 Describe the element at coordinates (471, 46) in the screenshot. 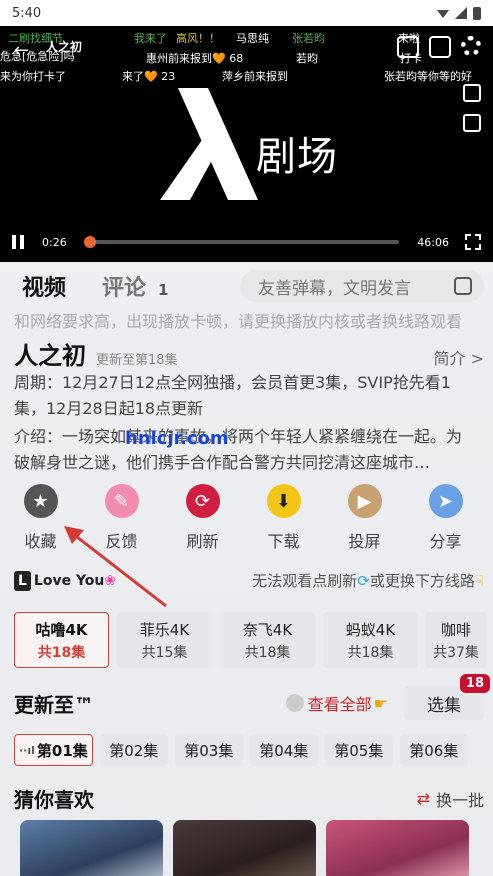

I see `gear-icon` at that location.